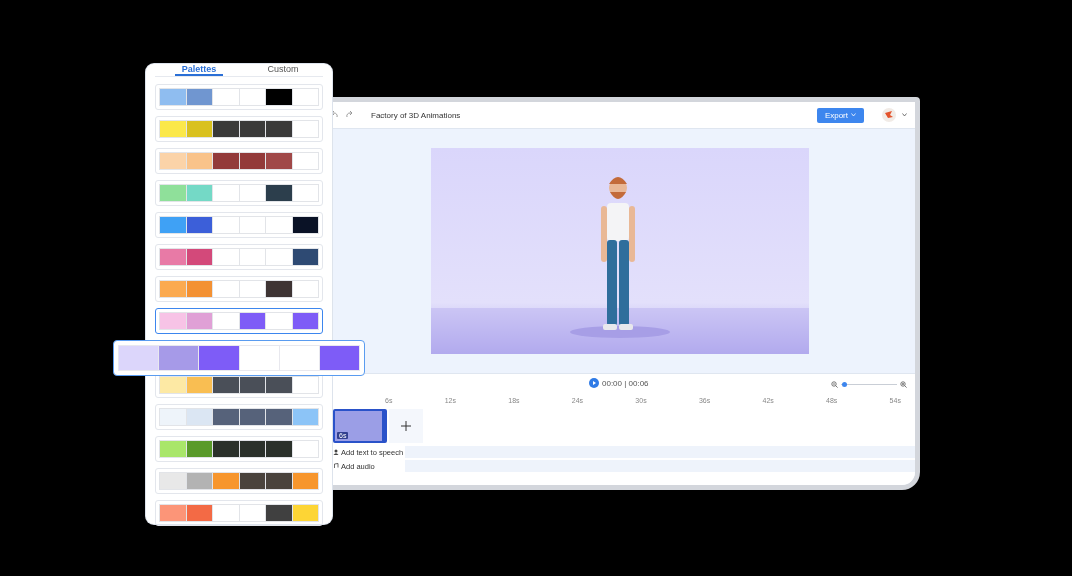 Image resolution: width=1072 pixels, height=576 pixels. I want to click on redo-icon, so click(349, 115).